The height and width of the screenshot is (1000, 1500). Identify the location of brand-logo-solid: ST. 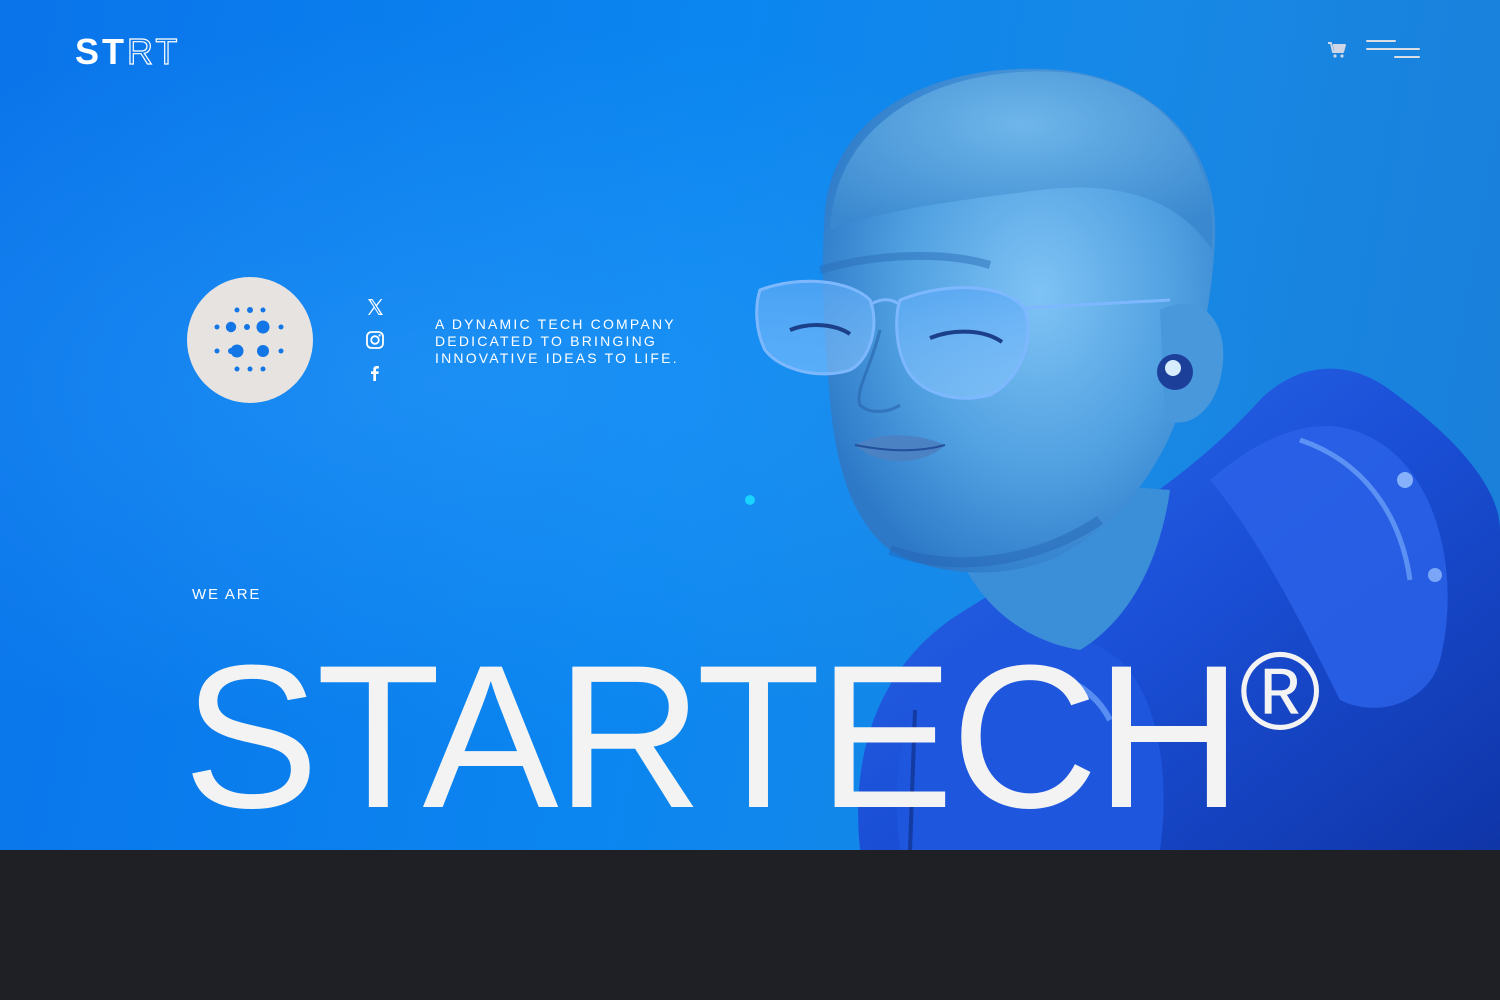
(101, 51).